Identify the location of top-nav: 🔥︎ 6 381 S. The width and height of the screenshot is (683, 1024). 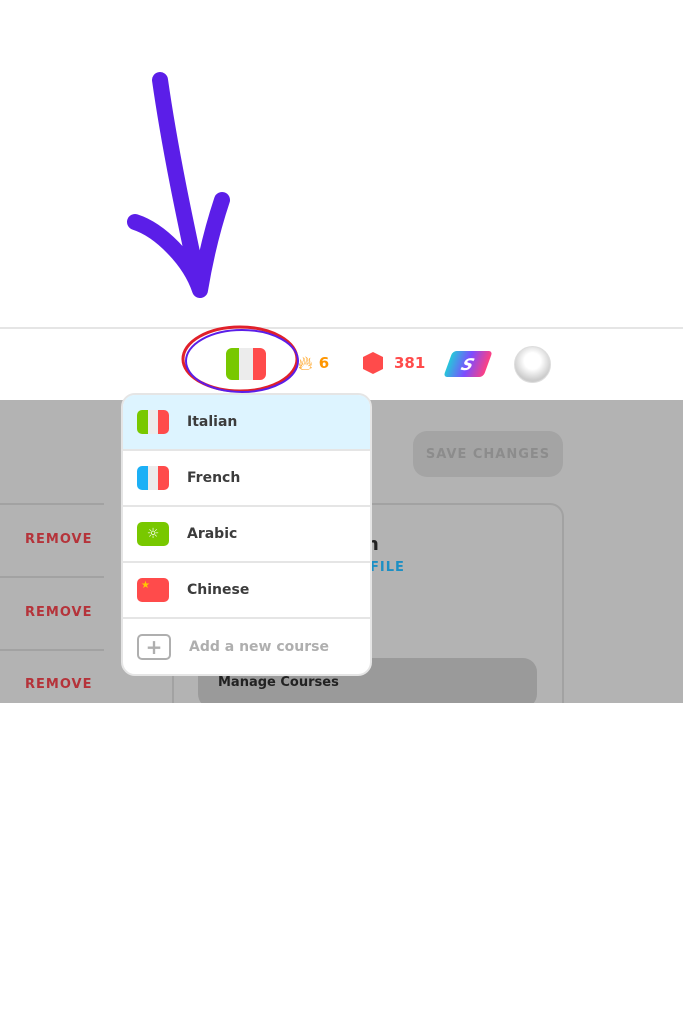
(341, 362).